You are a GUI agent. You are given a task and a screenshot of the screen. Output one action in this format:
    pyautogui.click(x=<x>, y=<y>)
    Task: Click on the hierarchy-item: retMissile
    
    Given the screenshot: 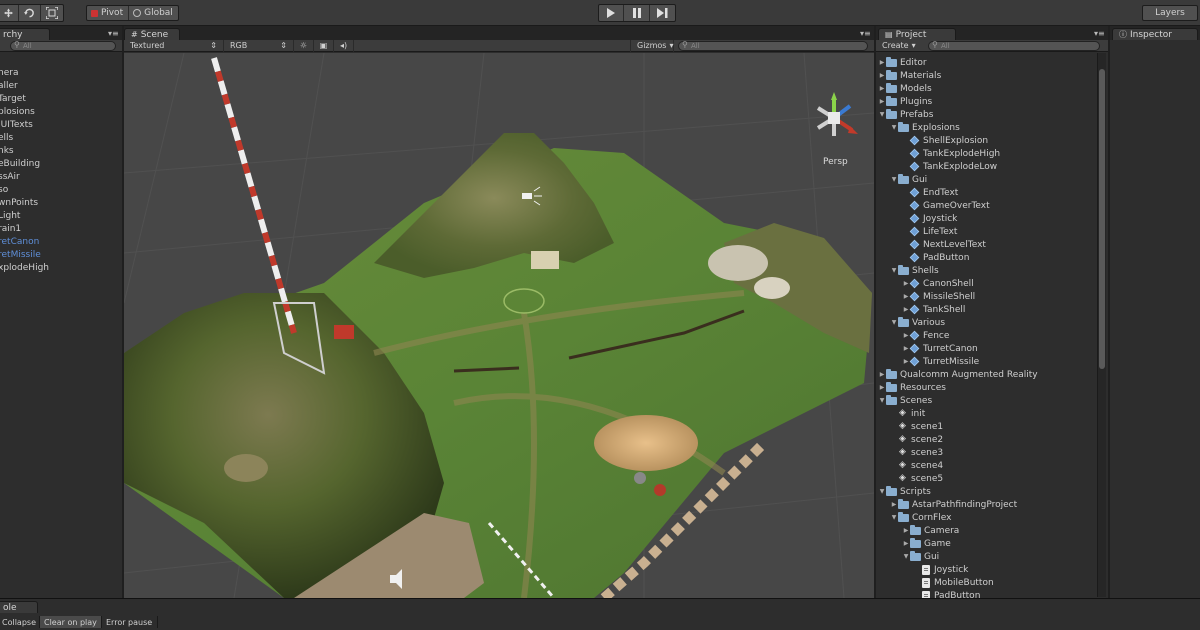 What is the action you would take?
    pyautogui.click(x=20, y=255)
    